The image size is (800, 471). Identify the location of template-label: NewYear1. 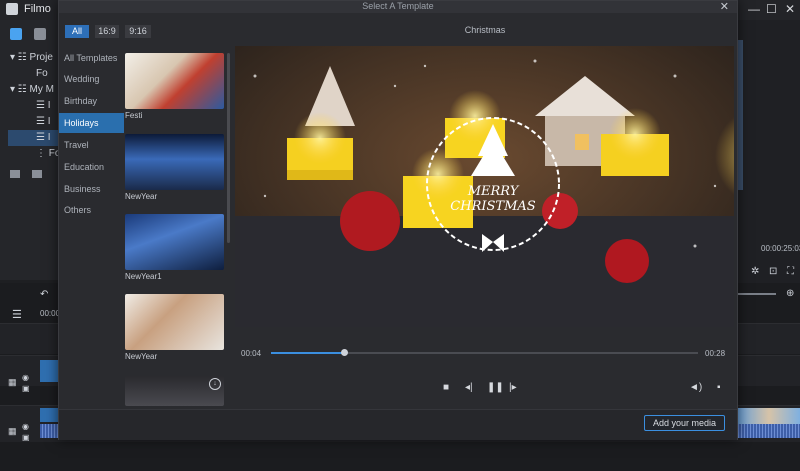
(143, 276).